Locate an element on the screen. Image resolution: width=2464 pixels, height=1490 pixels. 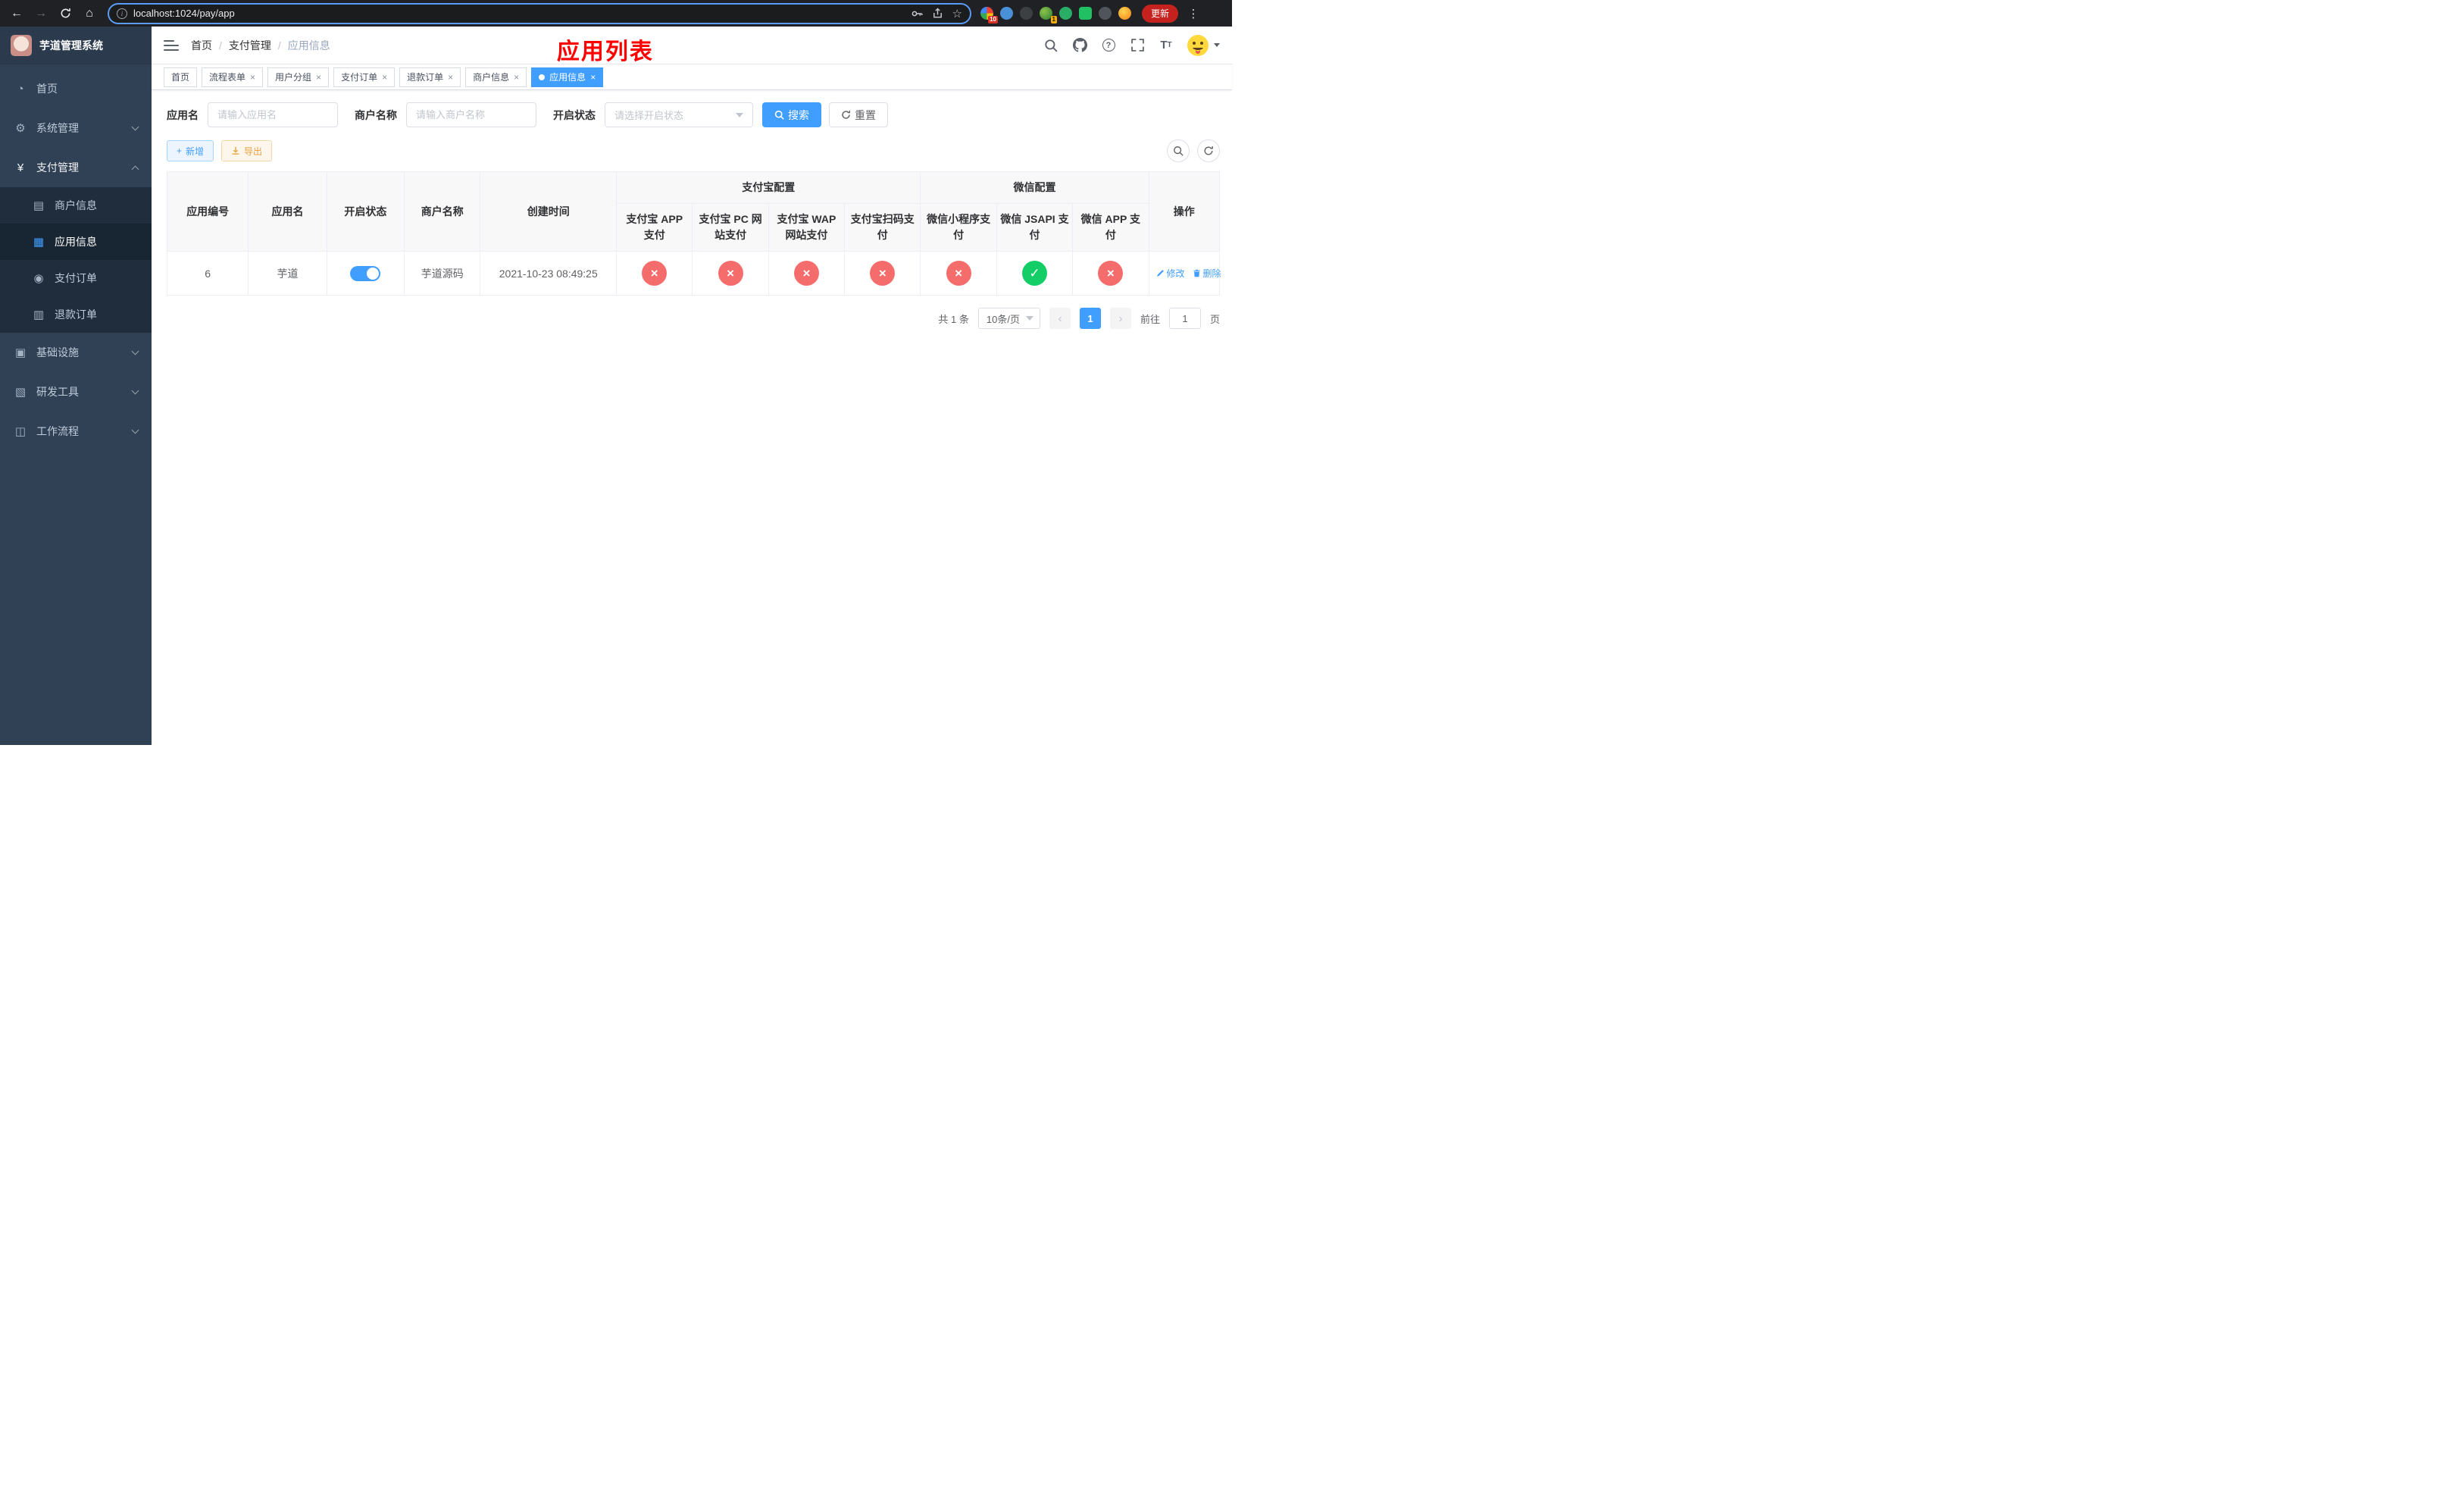
prev-page-button: ‹ is located at coordinates (1060, 318).